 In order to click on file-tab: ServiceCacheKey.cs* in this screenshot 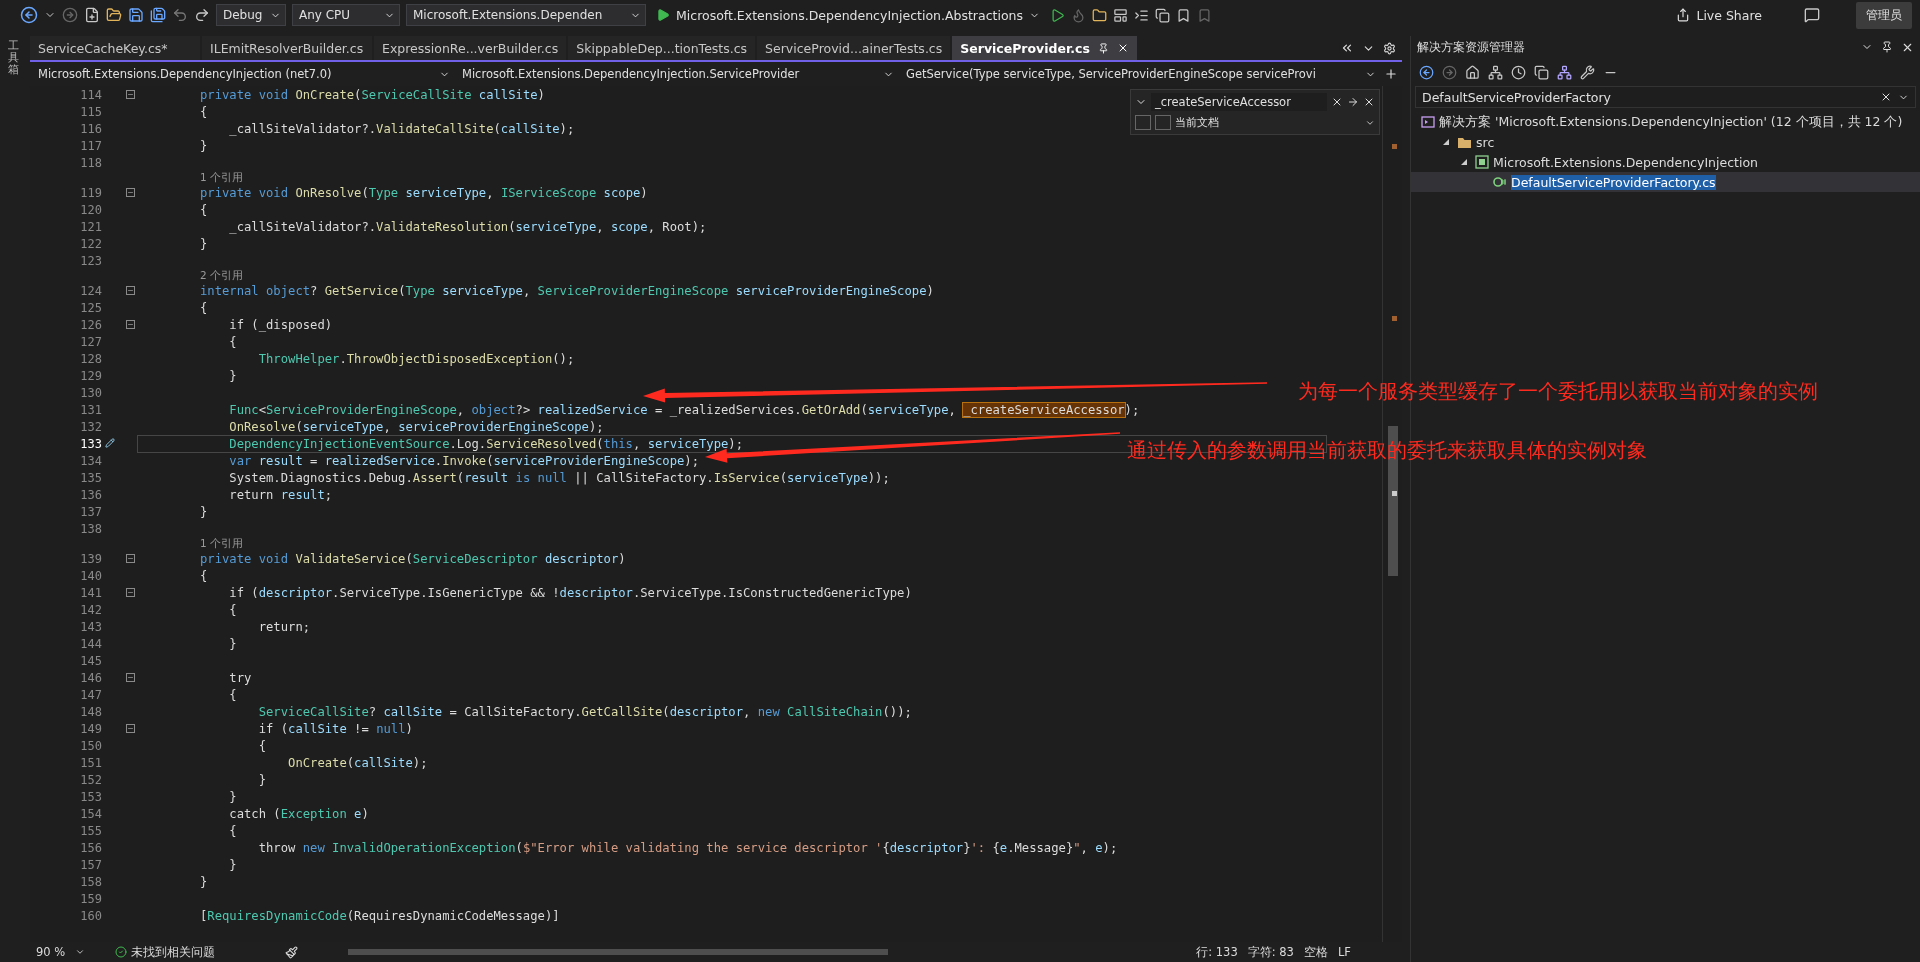, I will do `click(115, 48)`.